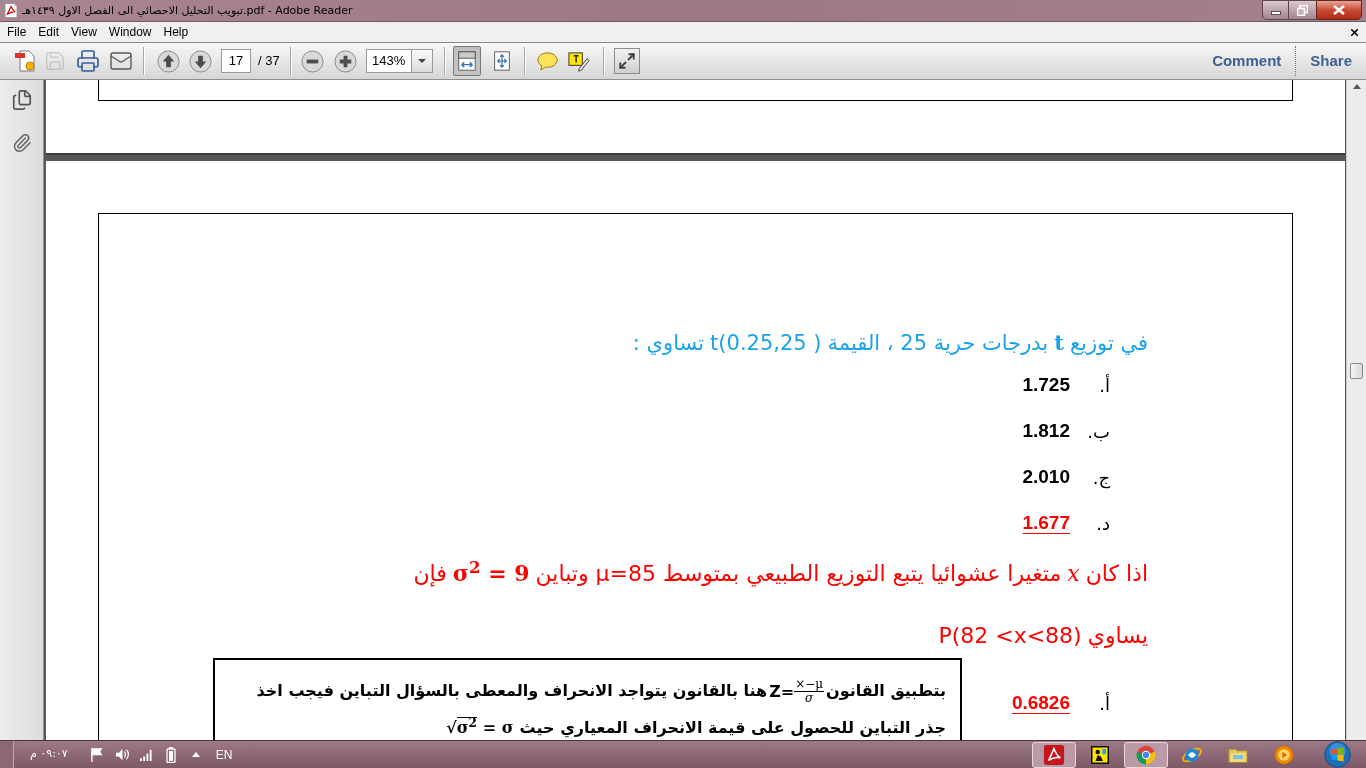 The image size is (1366, 768). Describe the element at coordinates (236, 61) in the screenshot. I see `page-number-field: 17` at that location.